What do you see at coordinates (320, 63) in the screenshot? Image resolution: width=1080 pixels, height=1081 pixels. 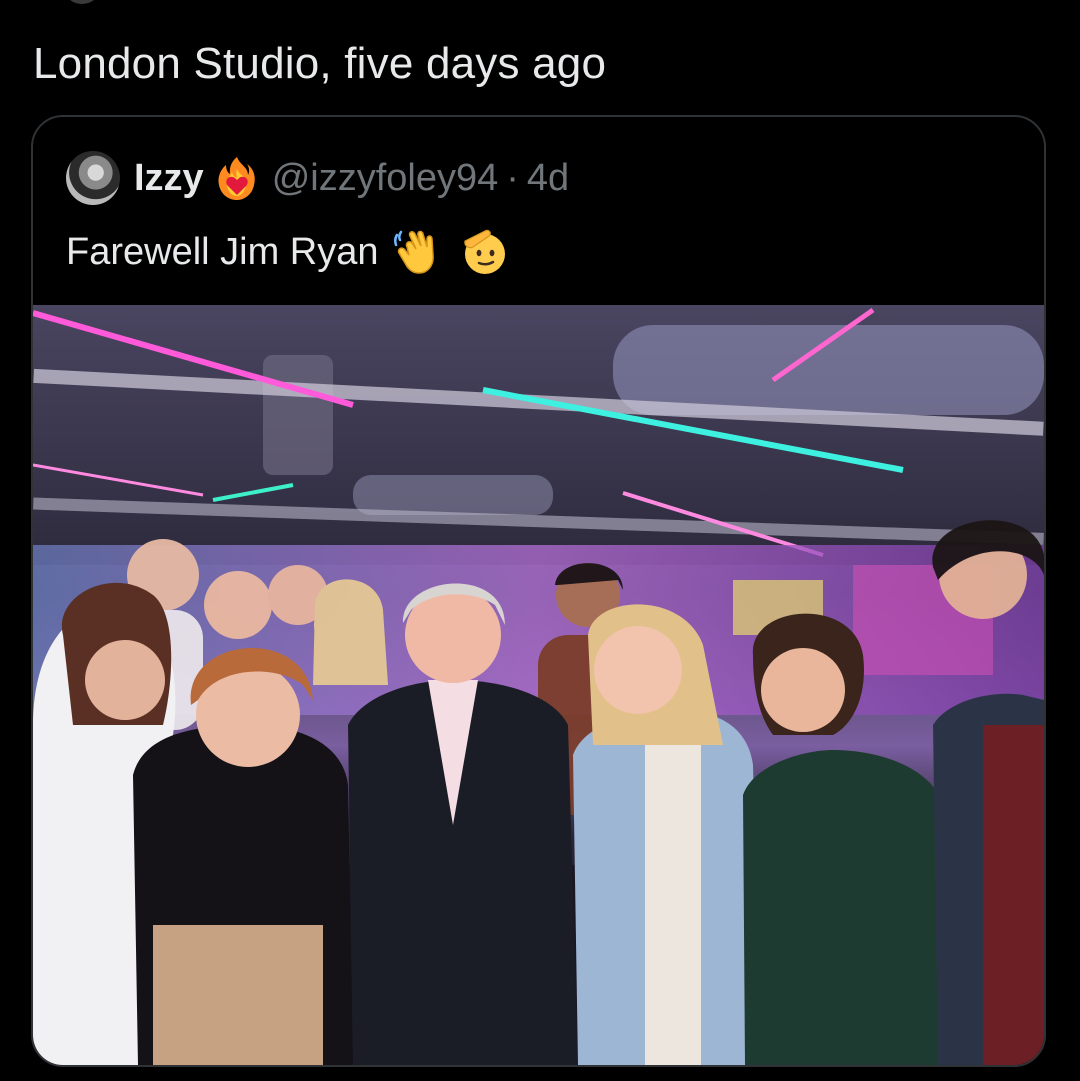 I see `tweet-text: London Studio, five days ago` at bounding box center [320, 63].